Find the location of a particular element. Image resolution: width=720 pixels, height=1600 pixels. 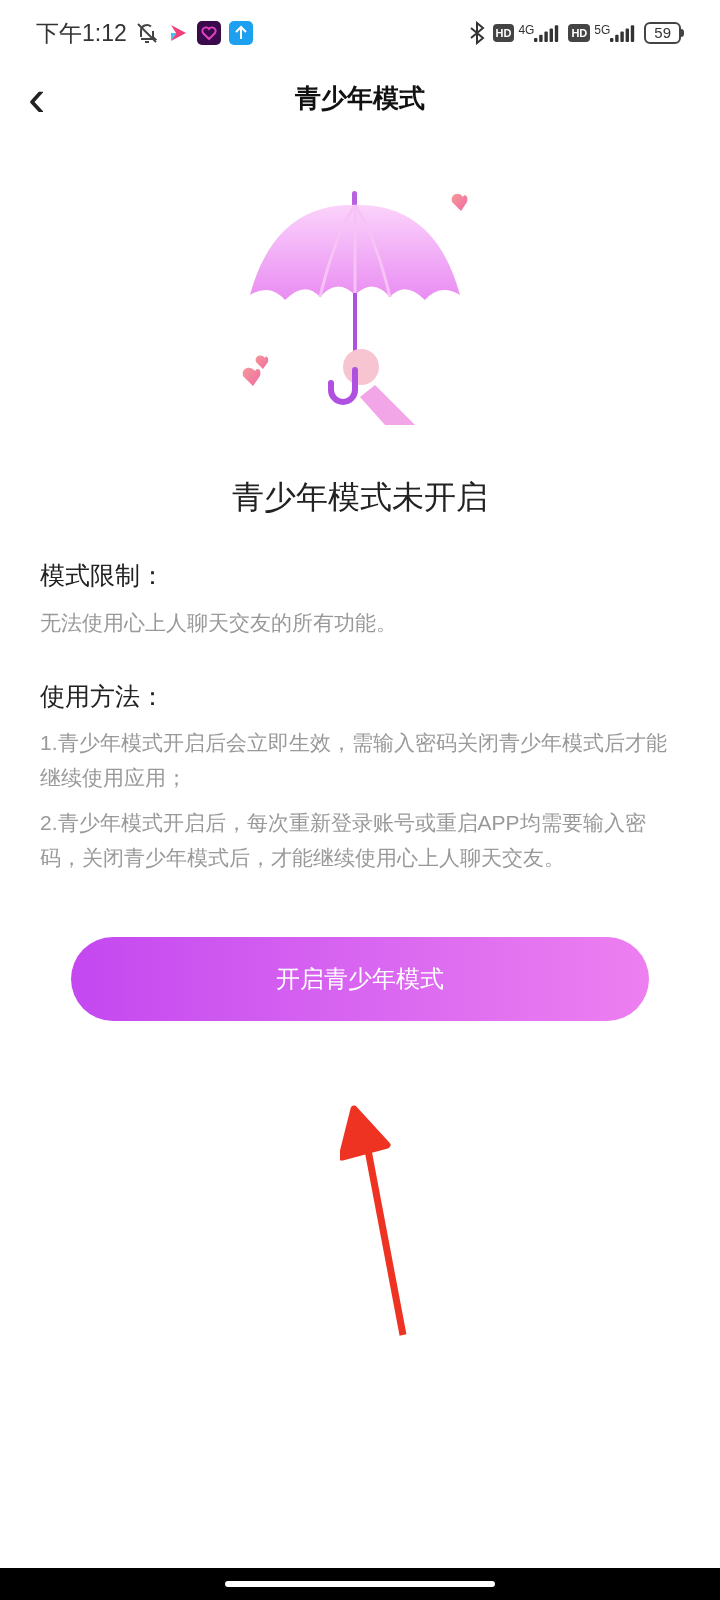

section-text: 1.青少年模式开启后会立即生效，需输入密码关闭青少年模式后才能继续使用应用； is located at coordinates (354, 760).